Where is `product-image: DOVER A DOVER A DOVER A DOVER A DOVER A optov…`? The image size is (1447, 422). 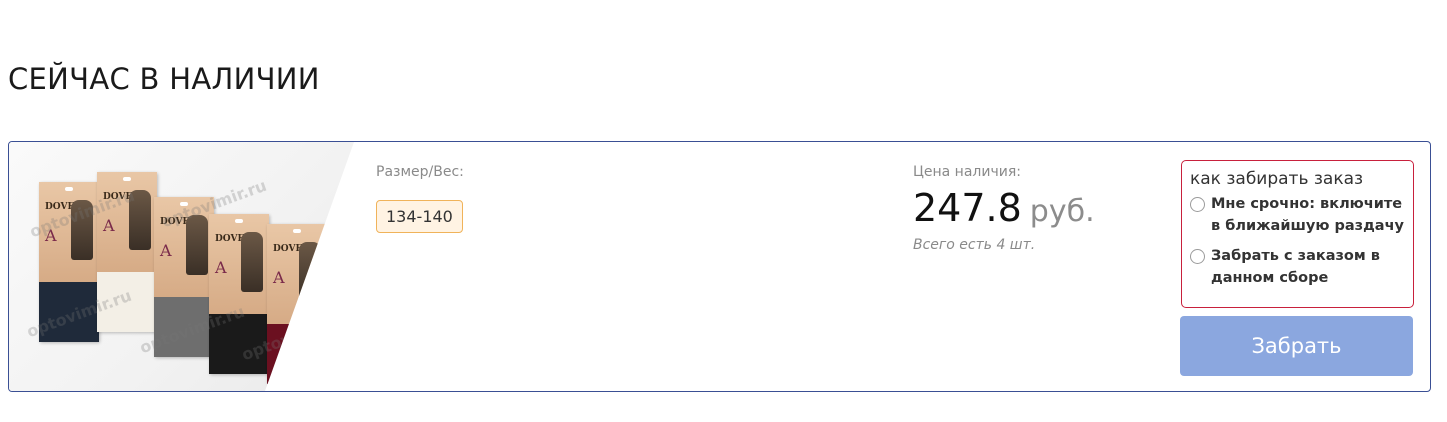
product-image: DOVER A DOVER A DOVER A DOVER A DOVER A optov… is located at coordinates (181, 266).